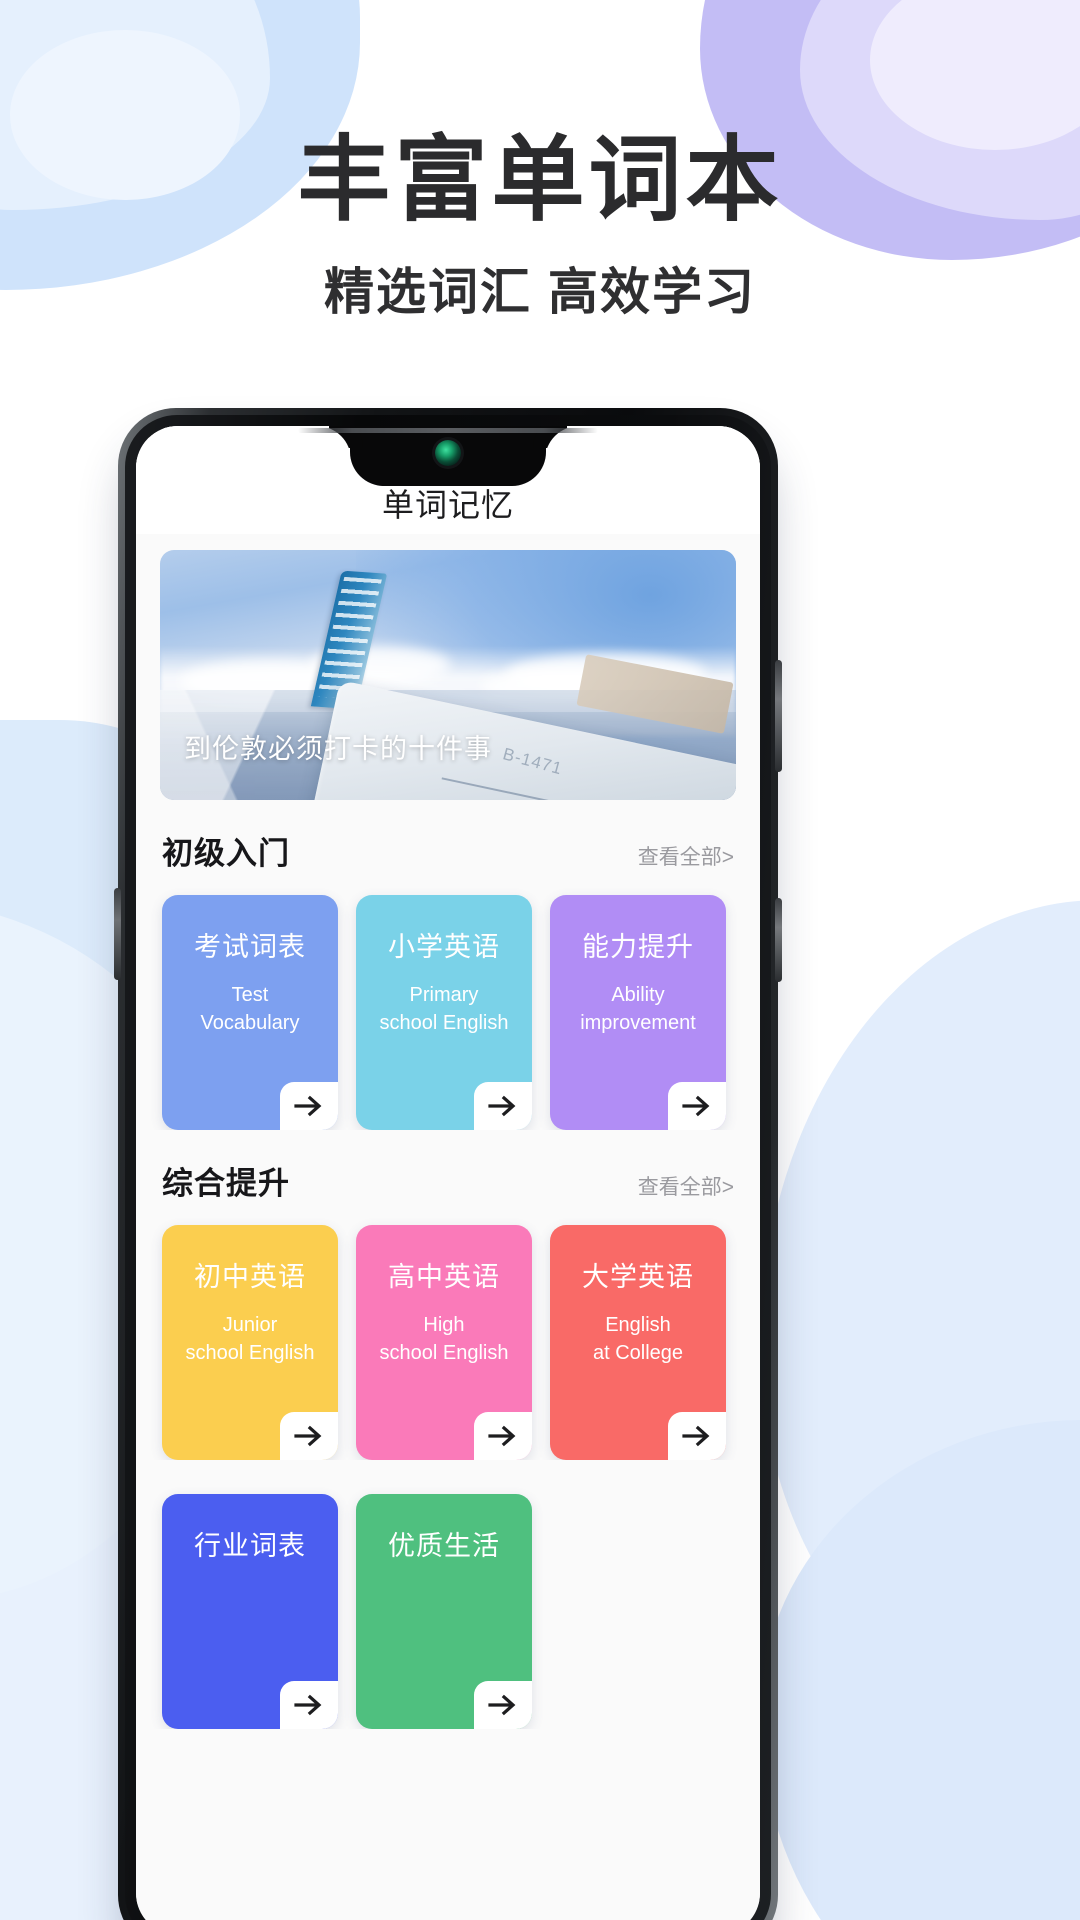 The image size is (1080, 1920). What do you see at coordinates (250, 1277) in the screenshot?
I see `card-title-cn: 初中英语` at bounding box center [250, 1277].